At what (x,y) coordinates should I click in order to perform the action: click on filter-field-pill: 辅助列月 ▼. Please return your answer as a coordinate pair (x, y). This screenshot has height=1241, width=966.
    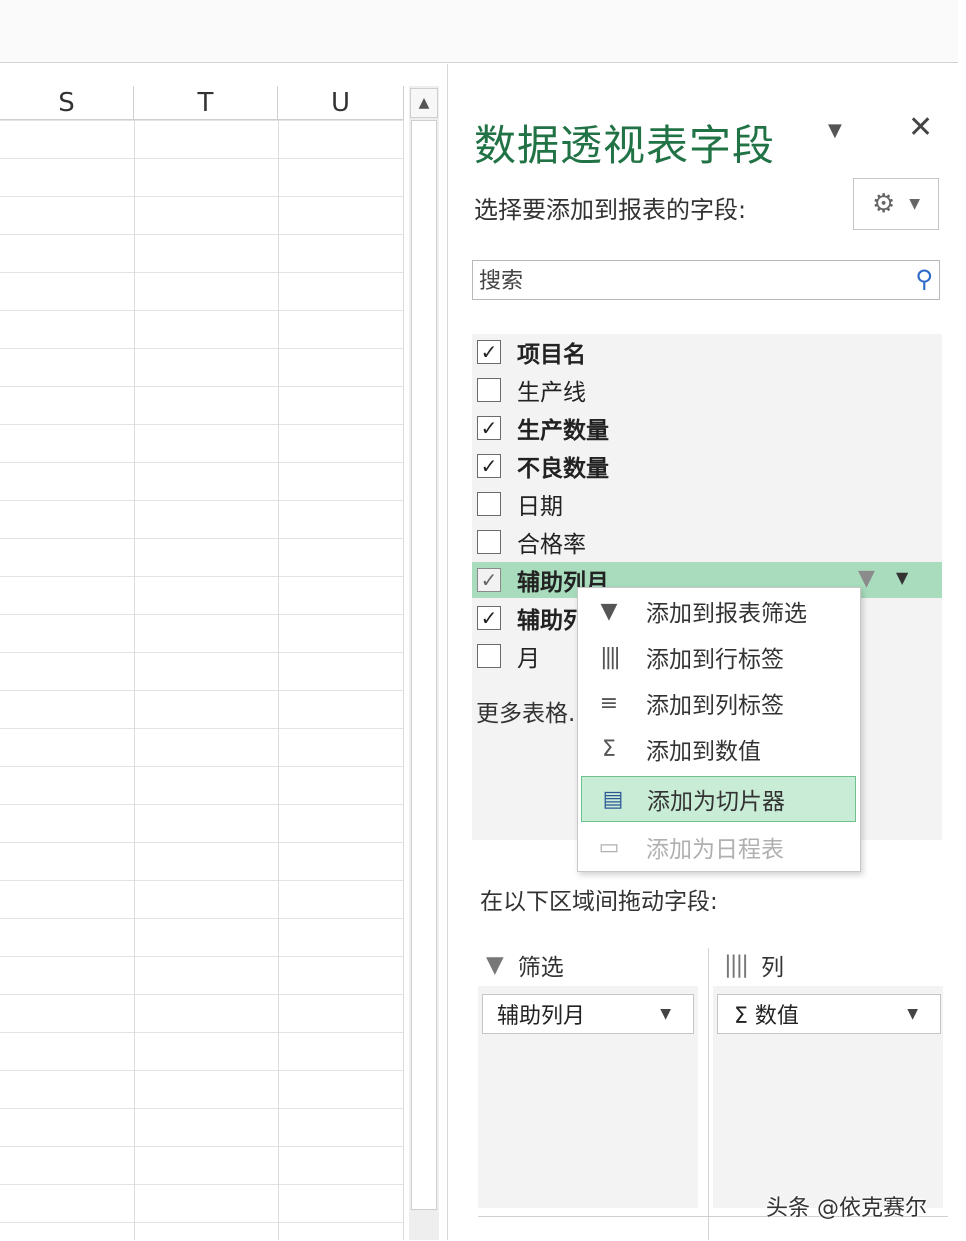
    Looking at the image, I should click on (588, 1014).